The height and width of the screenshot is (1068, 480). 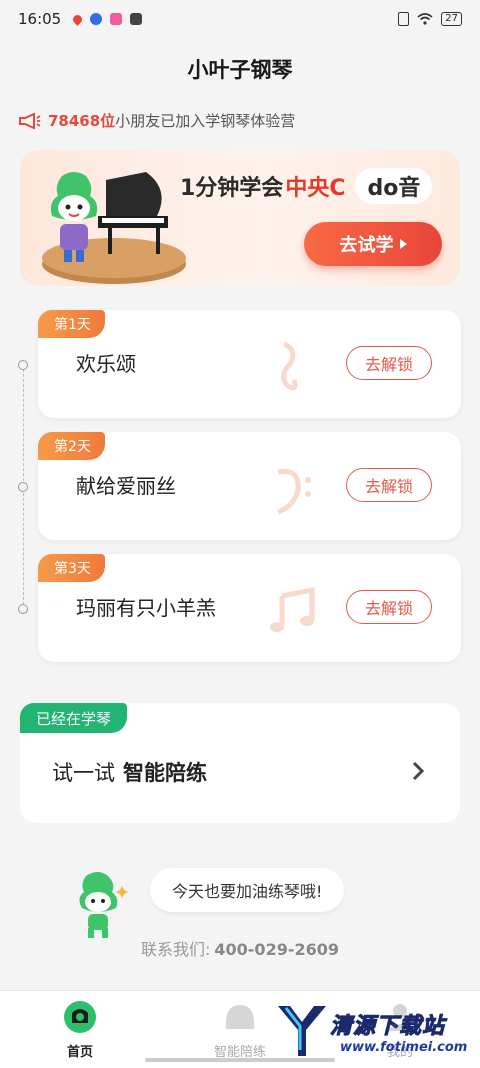 I want to click on tab-home-label: 首页, so click(x=79, y=1052).